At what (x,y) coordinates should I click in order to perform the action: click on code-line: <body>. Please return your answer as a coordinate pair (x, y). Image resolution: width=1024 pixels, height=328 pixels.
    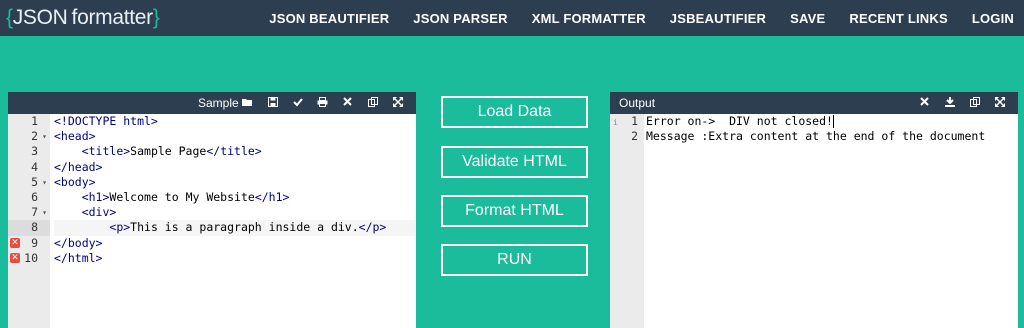
    Looking at the image, I should click on (75, 181).